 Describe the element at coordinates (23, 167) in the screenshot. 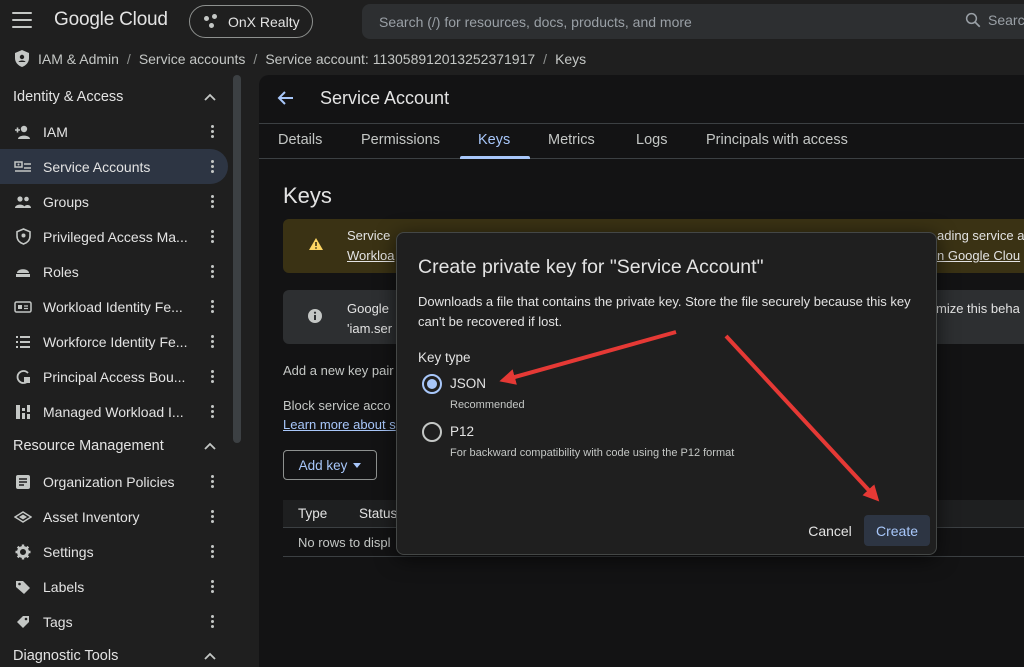

I see `service-account-icon` at that location.